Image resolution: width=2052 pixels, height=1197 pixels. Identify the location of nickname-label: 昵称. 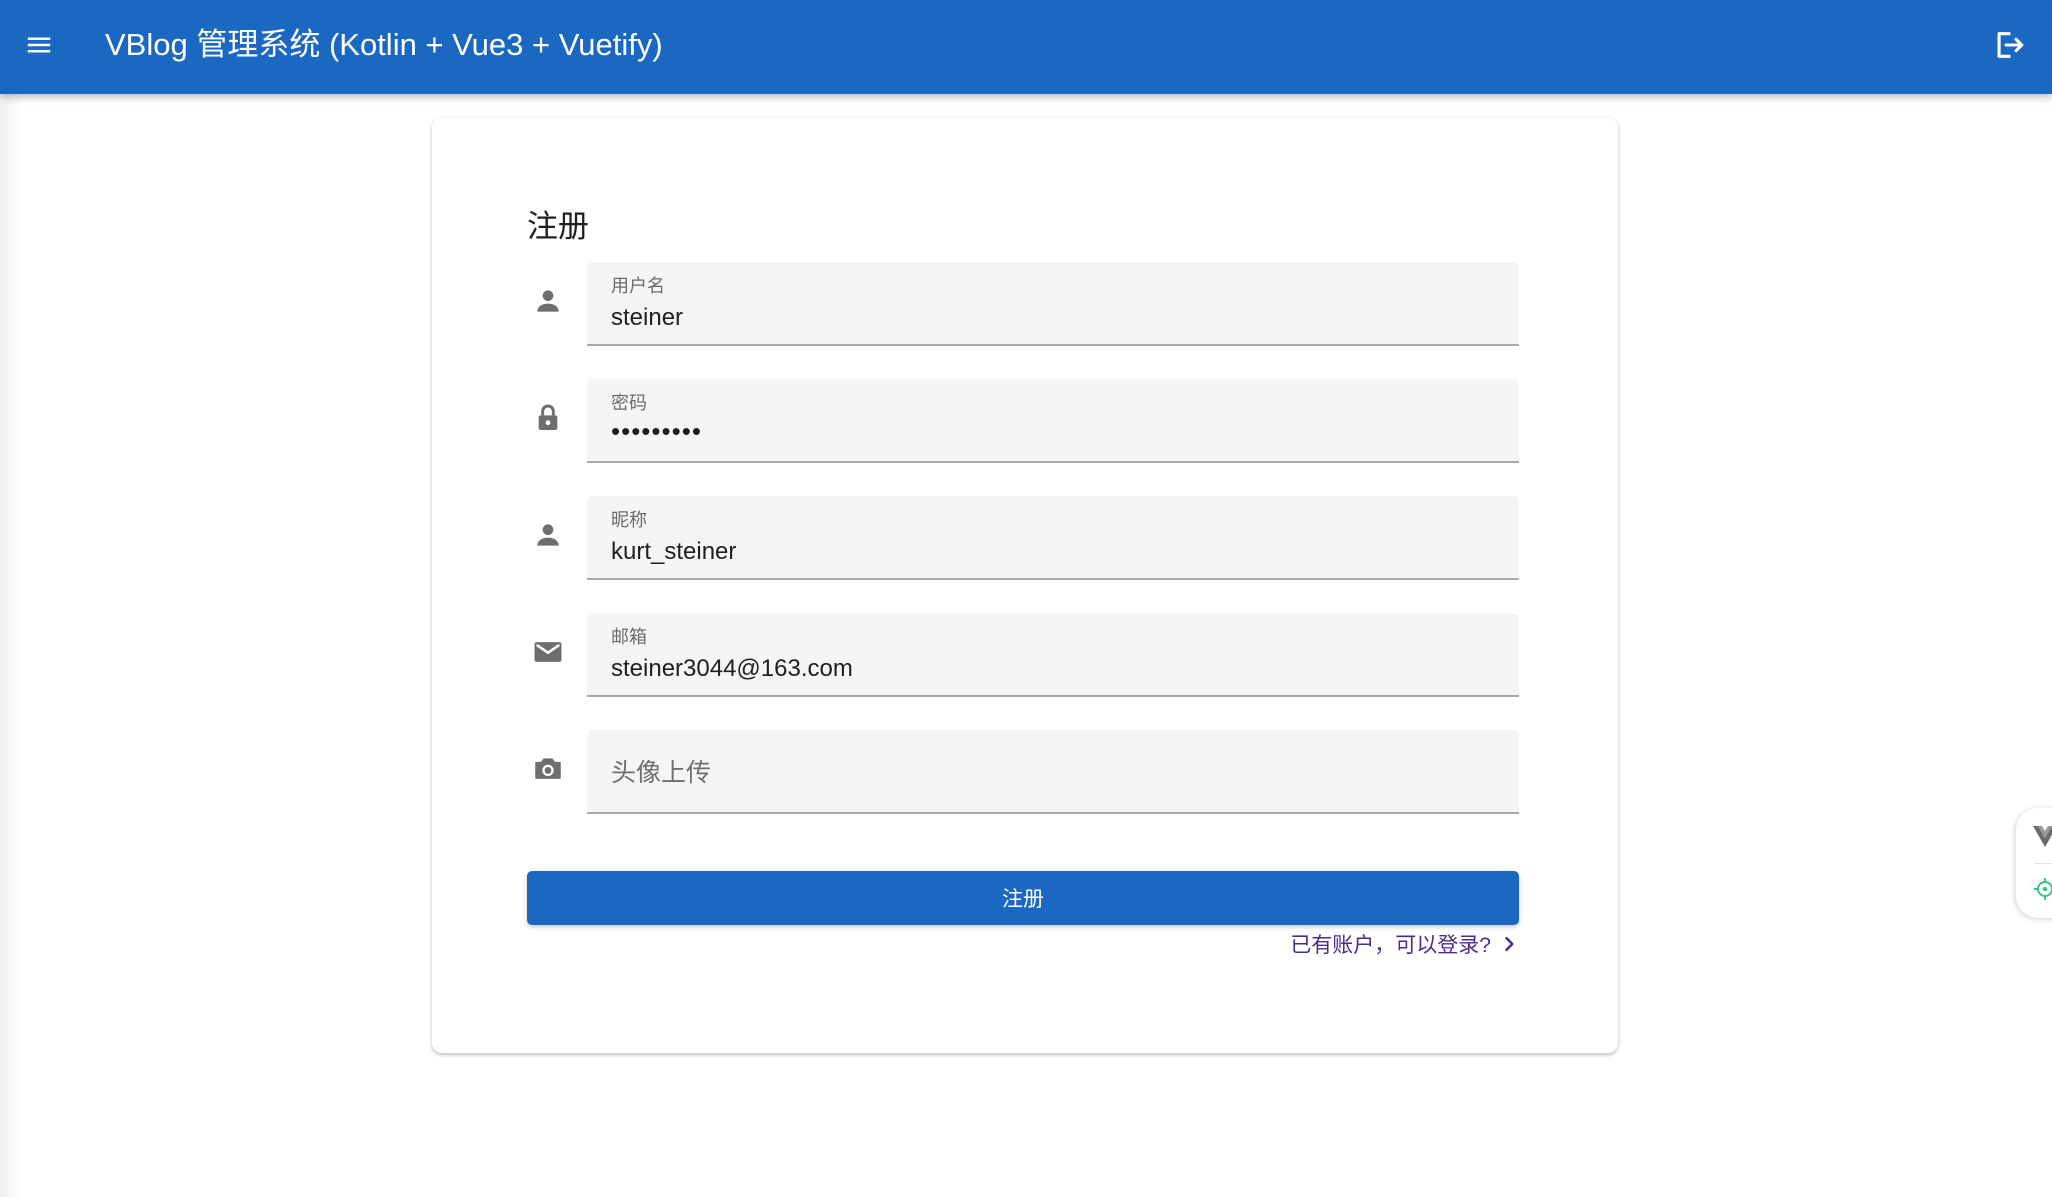
(629, 520).